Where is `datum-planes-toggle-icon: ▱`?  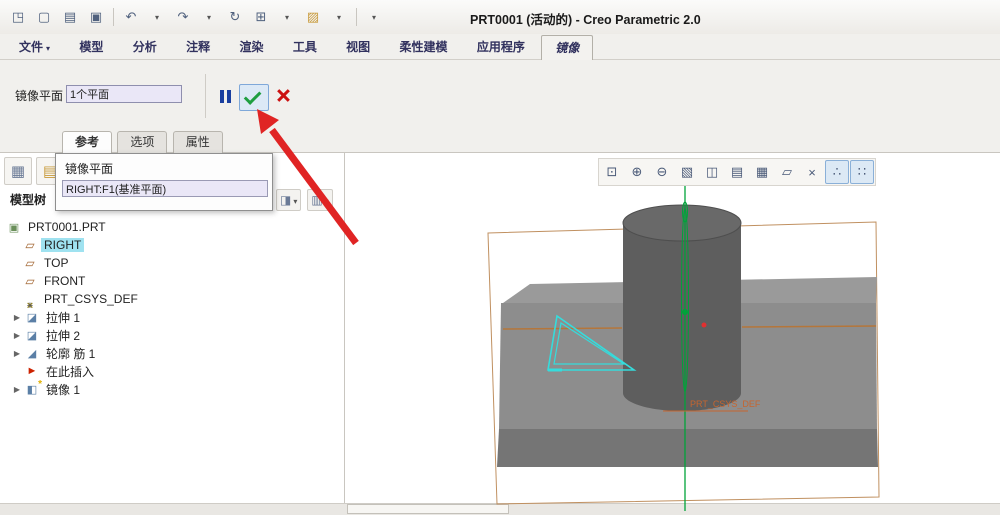 datum-planes-toggle-icon: ▱ is located at coordinates (787, 172).